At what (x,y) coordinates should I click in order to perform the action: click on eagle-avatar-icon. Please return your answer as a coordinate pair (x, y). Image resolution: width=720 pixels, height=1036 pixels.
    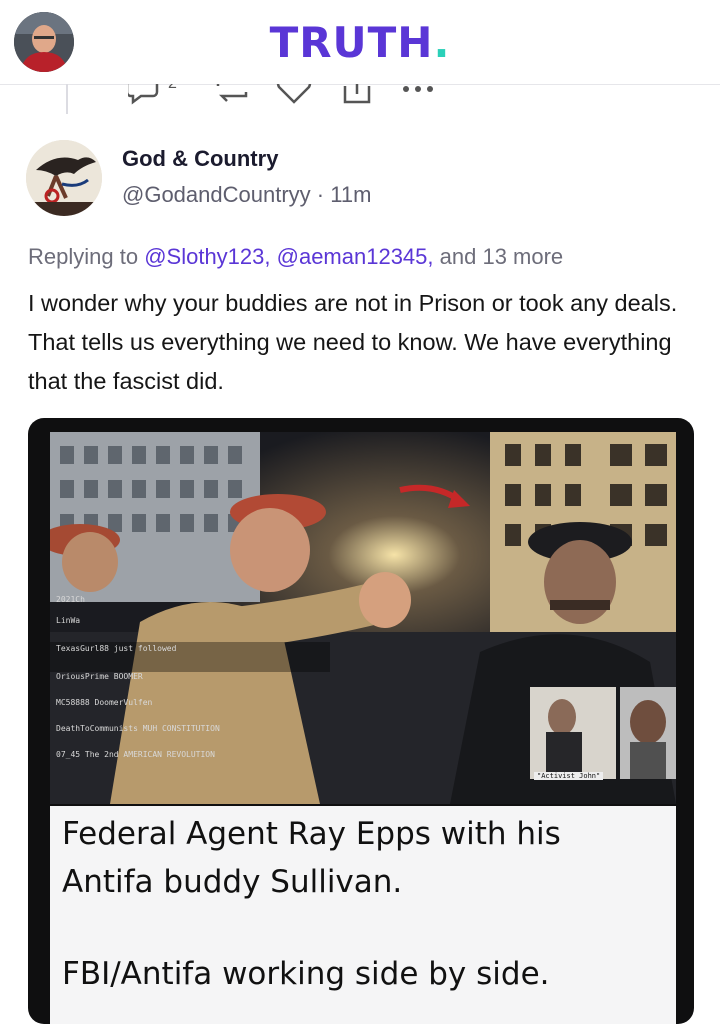
    Looking at the image, I should click on (64, 178).